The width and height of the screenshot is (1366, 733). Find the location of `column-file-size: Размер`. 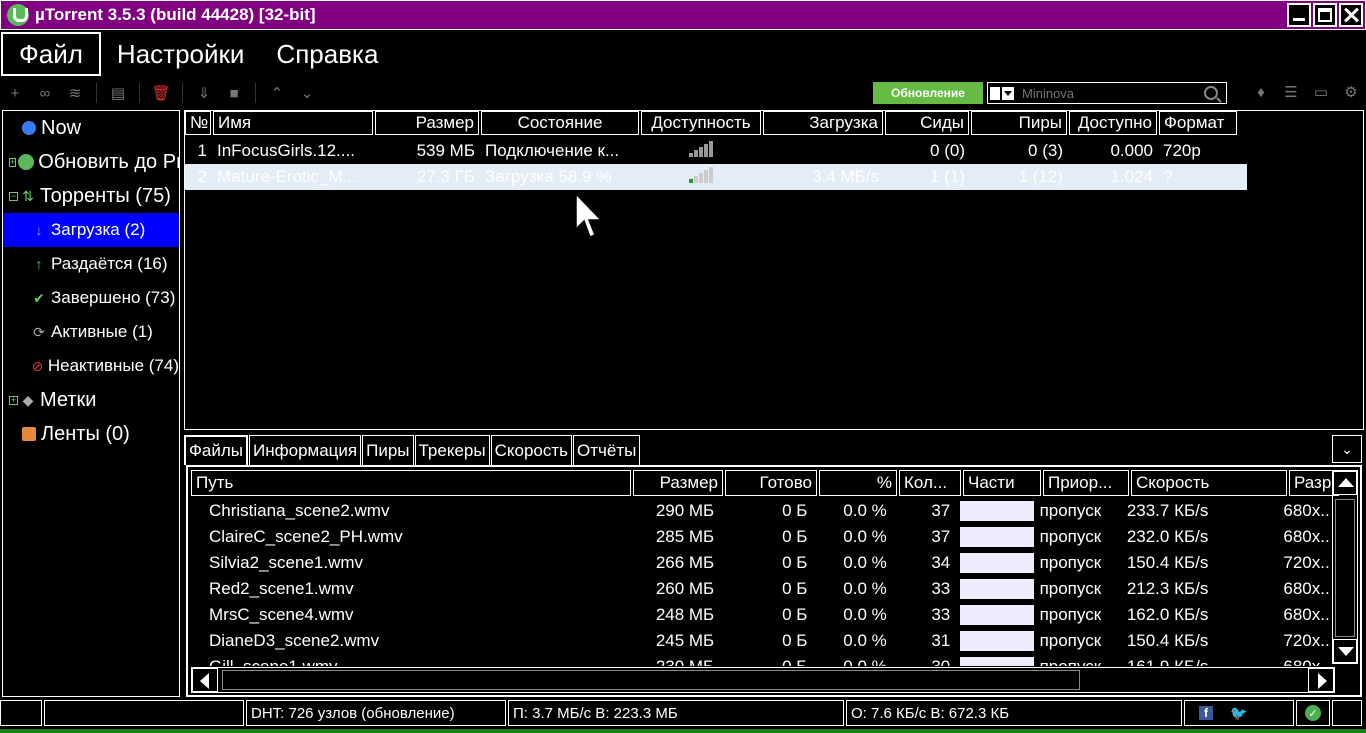

column-file-size: Размер is located at coordinates (678, 483).